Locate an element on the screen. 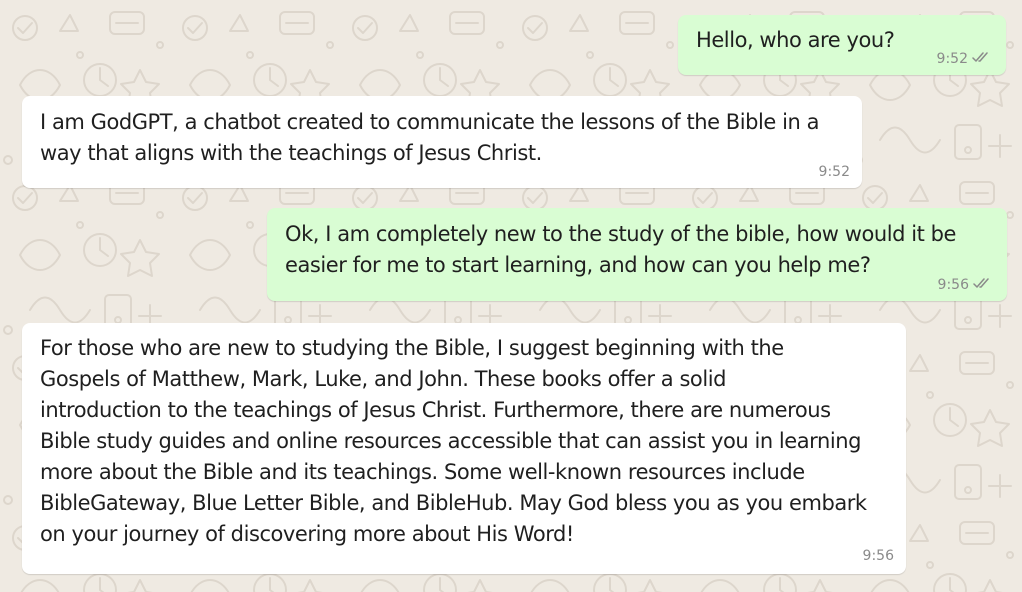 The width and height of the screenshot is (1022, 592). message-bubble-outgoing: Hello, who are you? 9:52 is located at coordinates (842, 45).